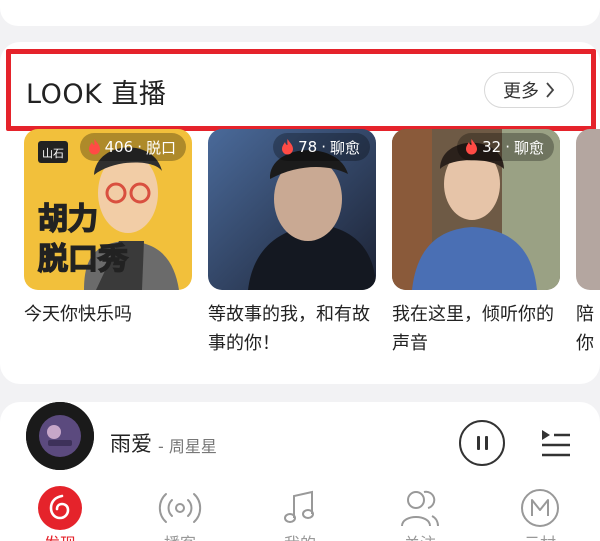 The image size is (600, 541). Describe the element at coordinates (187, 446) in the screenshot. I see `song-artist: - 周星星` at that location.